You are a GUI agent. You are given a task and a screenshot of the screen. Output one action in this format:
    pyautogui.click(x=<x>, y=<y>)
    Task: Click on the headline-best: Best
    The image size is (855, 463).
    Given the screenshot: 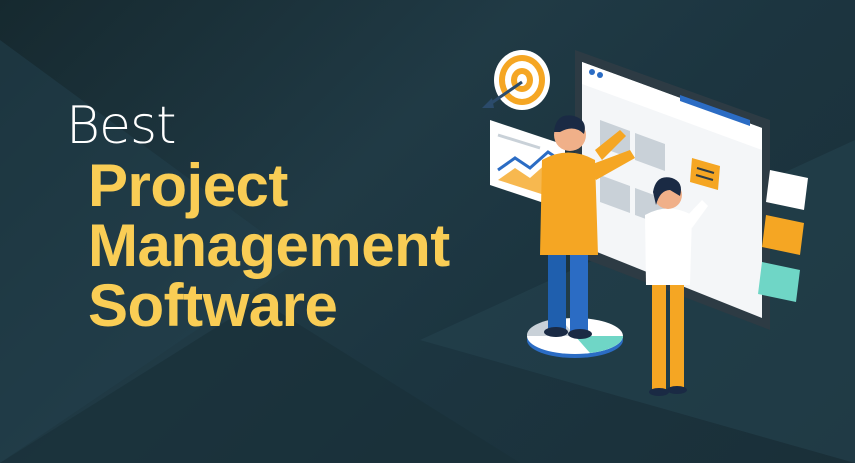 What is the action you would take?
    pyautogui.click(x=121, y=126)
    